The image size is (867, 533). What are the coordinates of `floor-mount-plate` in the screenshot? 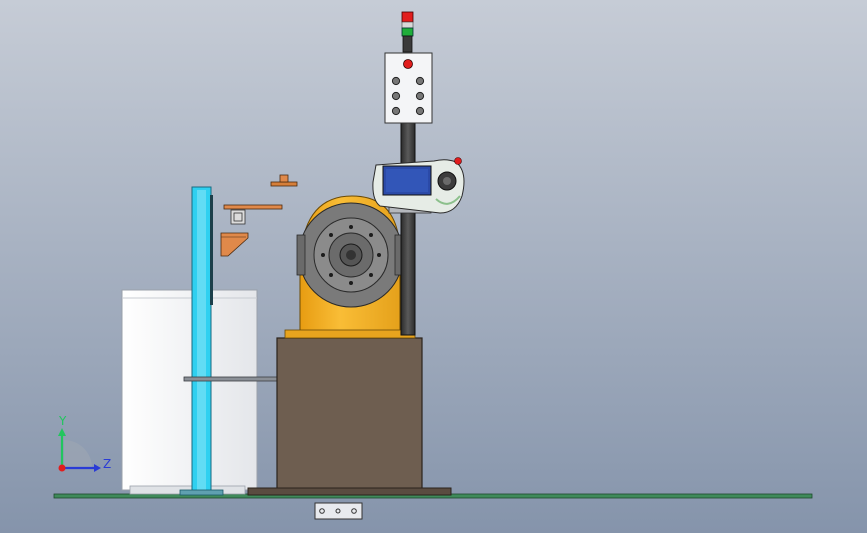 It's located at (338, 511).